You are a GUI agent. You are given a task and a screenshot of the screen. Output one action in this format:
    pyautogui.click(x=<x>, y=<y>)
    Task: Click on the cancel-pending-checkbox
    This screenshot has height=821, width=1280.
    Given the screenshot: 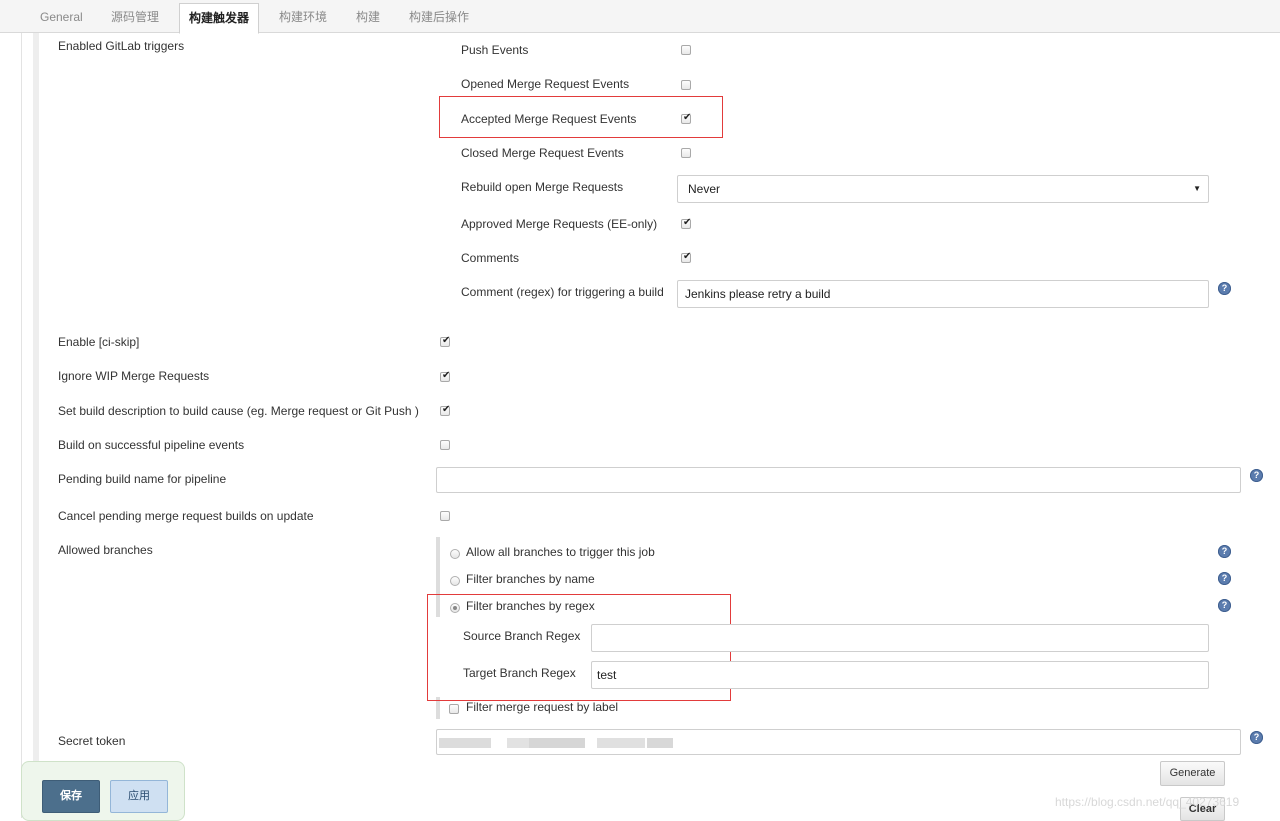 What is the action you would take?
    pyautogui.click(x=445, y=516)
    